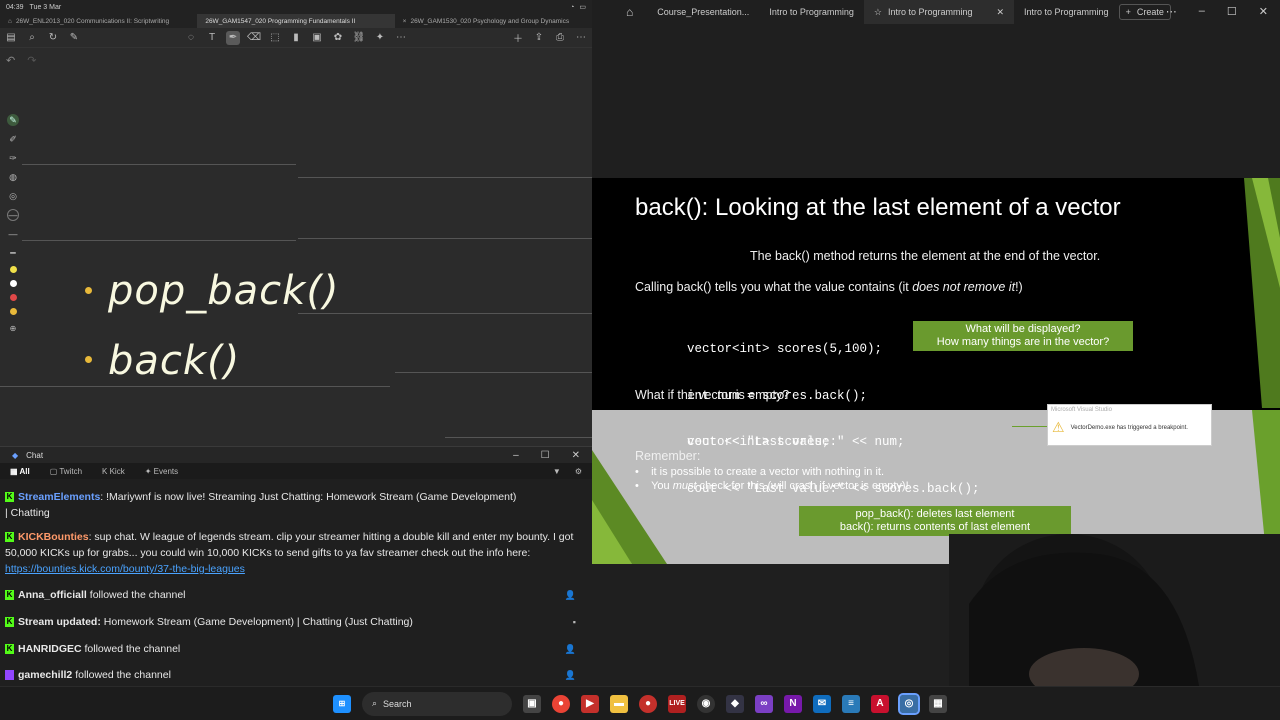  I want to click on search-icon: ⌕, so click(32, 38).